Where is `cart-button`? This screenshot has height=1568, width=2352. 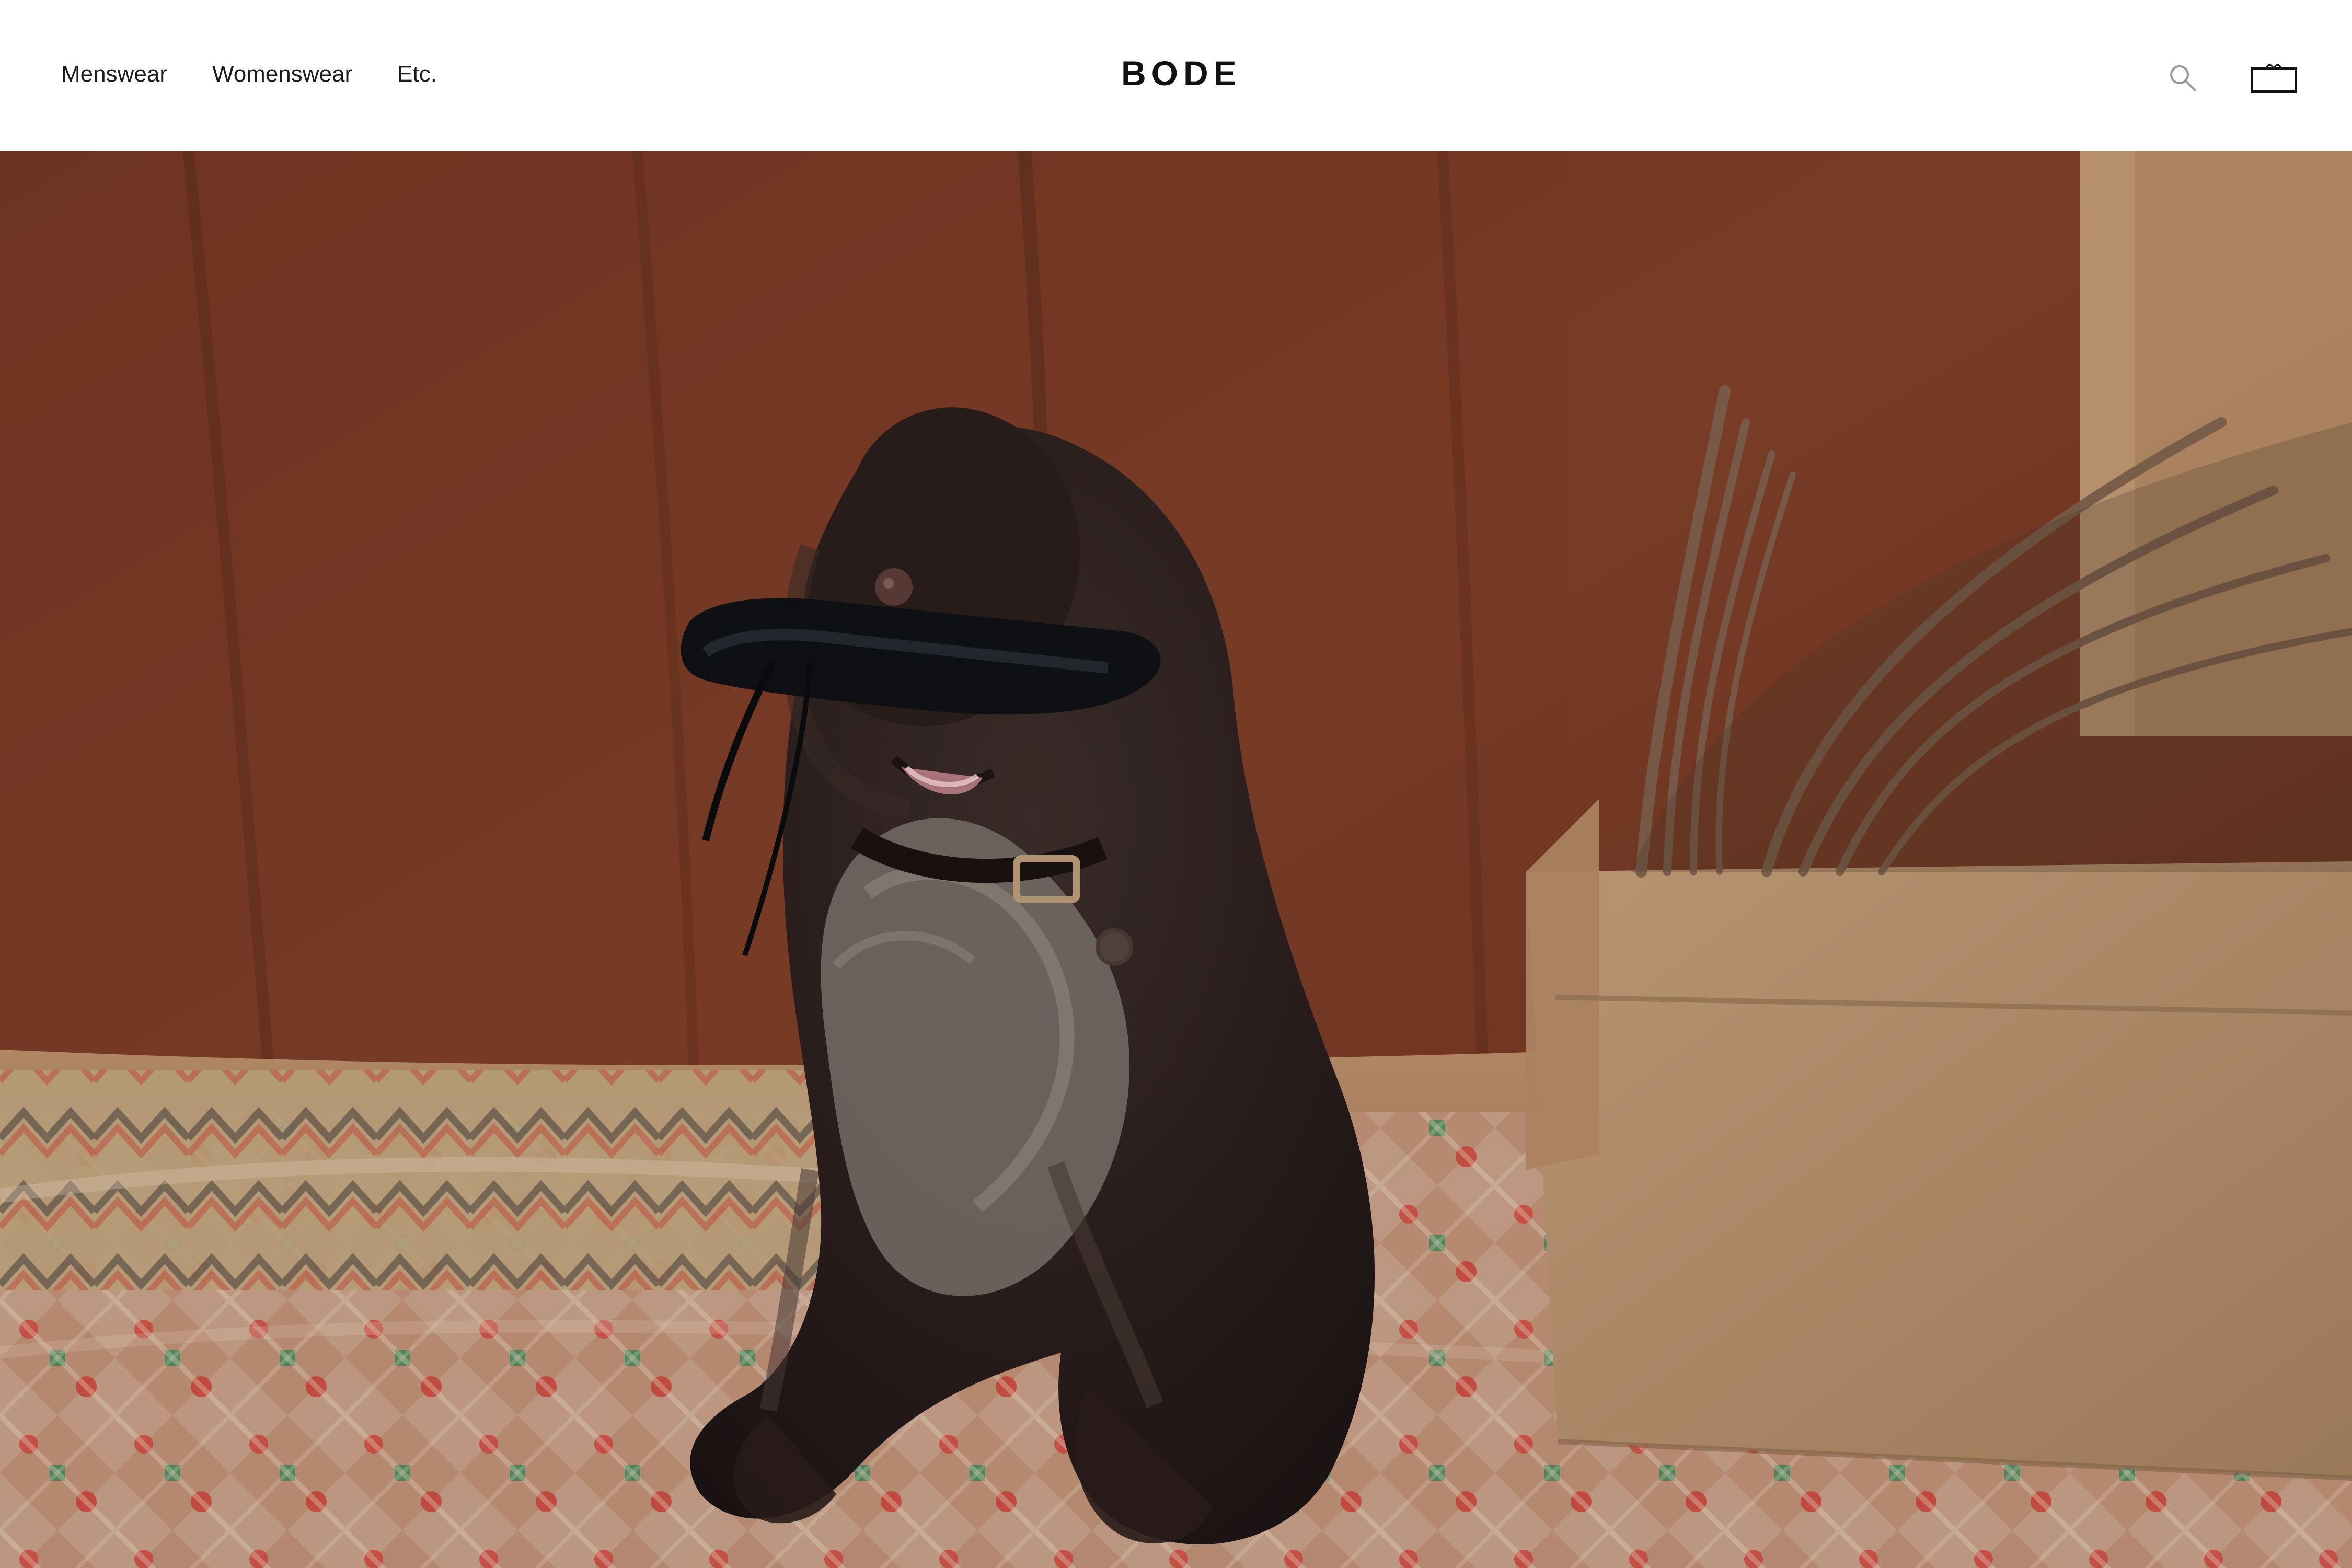
cart-button is located at coordinates (2273, 78).